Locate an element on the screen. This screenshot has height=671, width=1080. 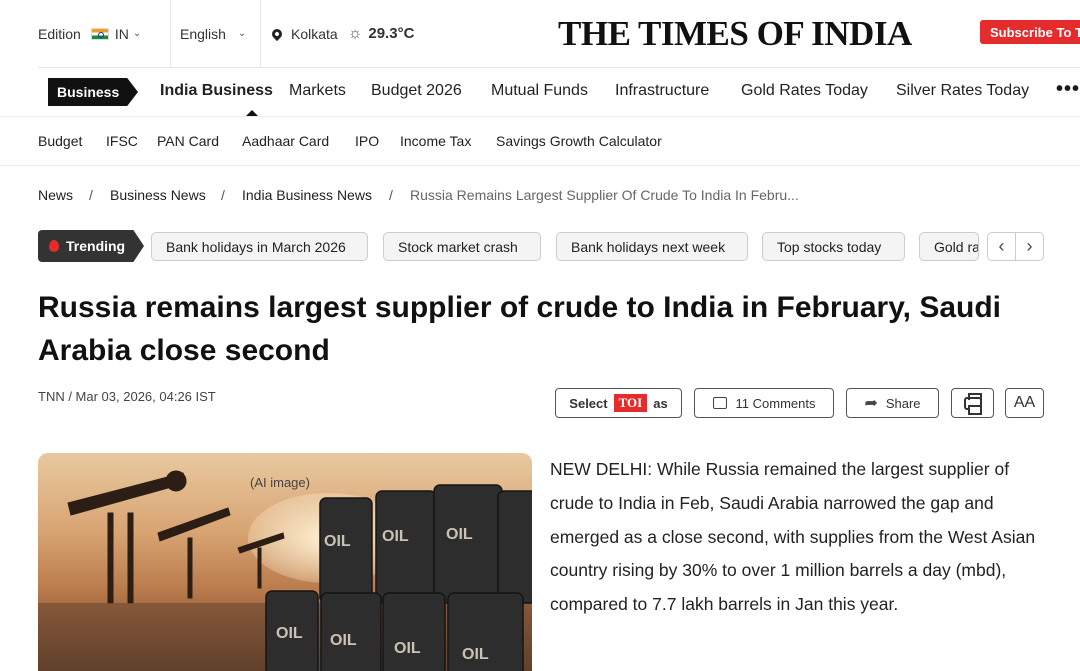
image-caption: (AI image) is located at coordinates (280, 482).